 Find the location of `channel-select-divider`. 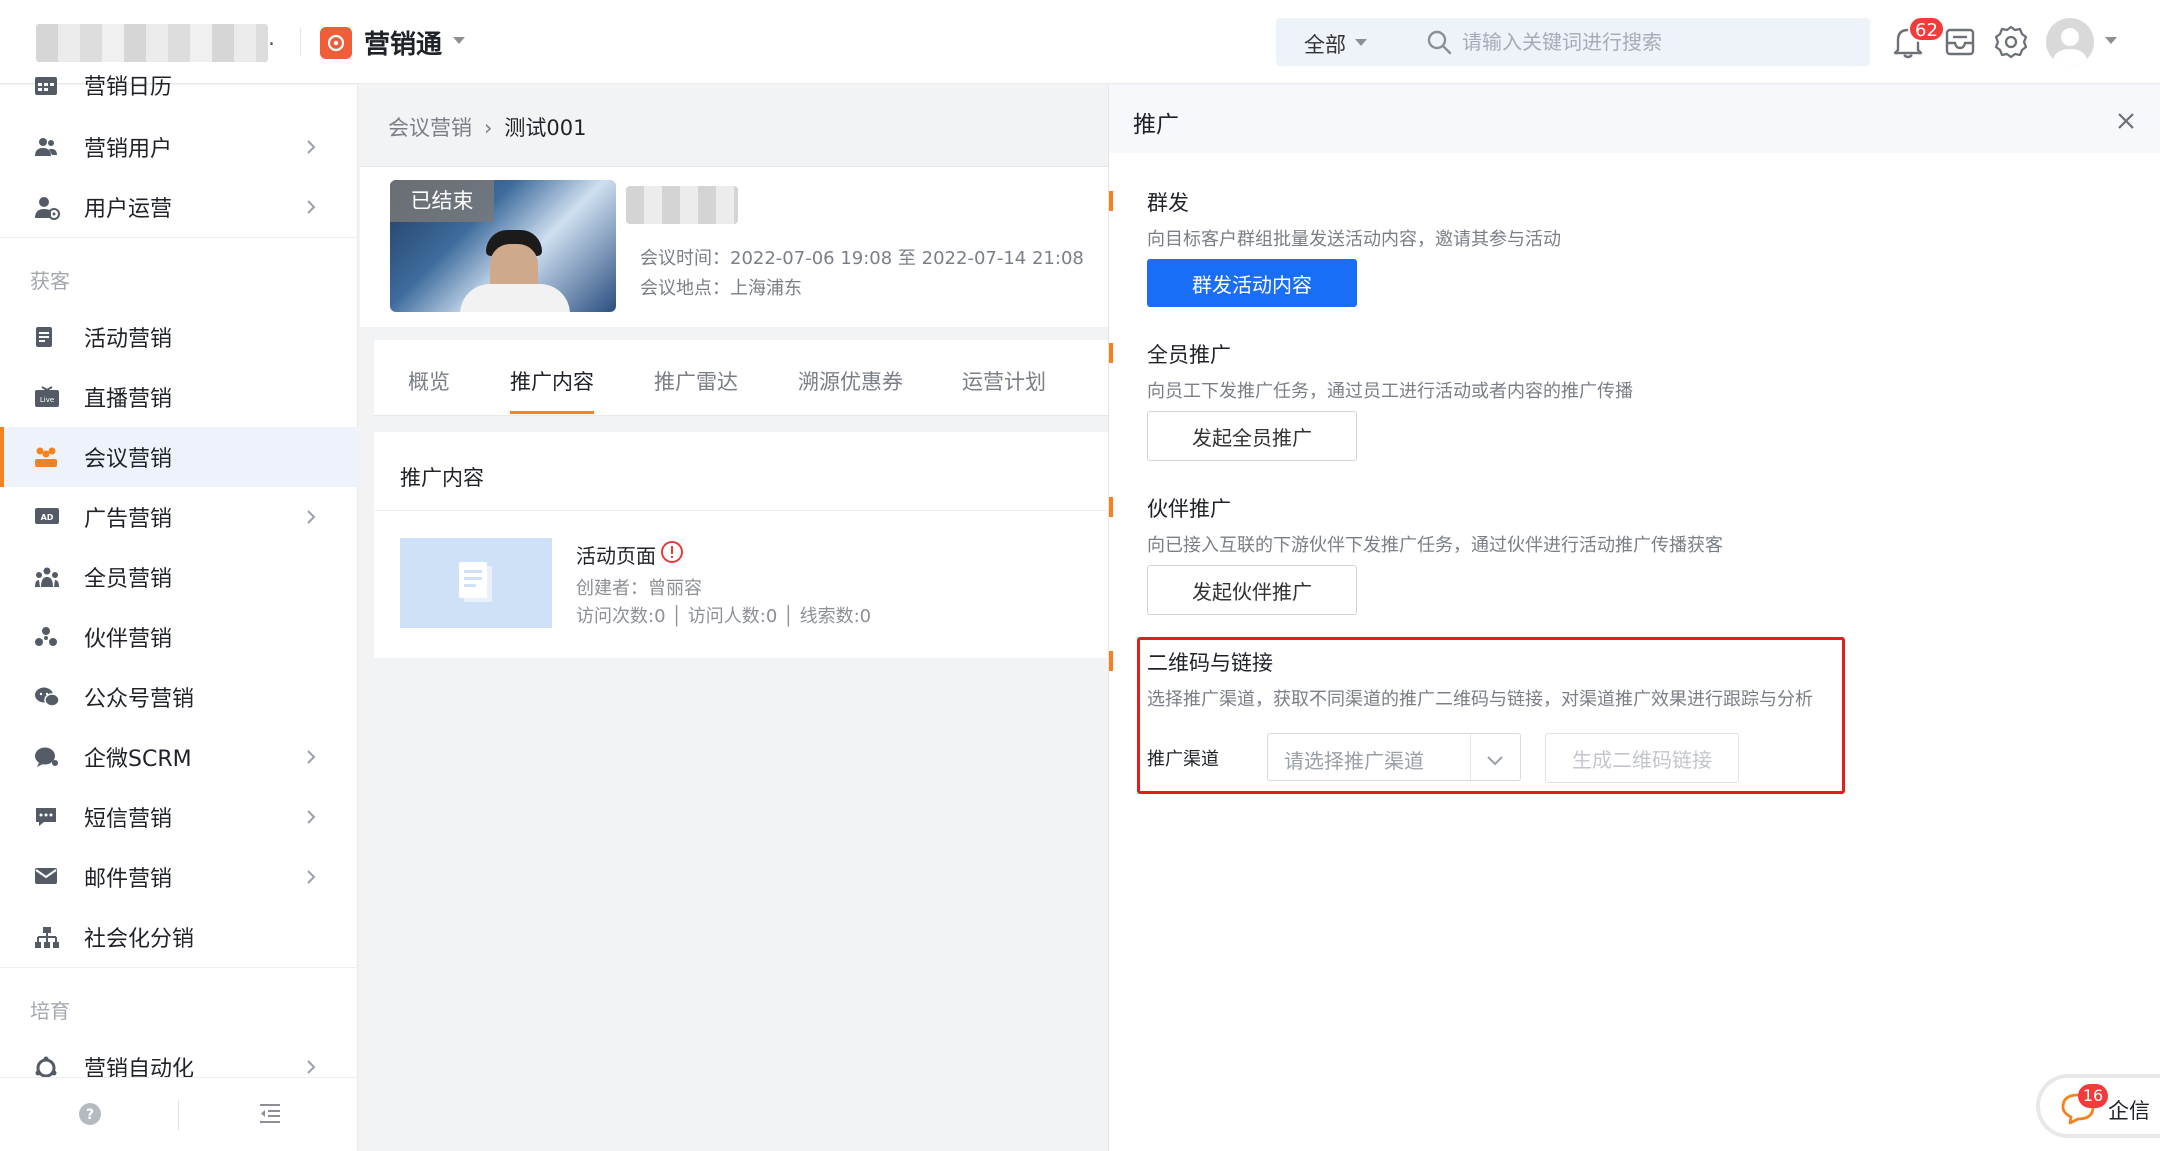

channel-select-divider is located at coordinates (1470, 757).